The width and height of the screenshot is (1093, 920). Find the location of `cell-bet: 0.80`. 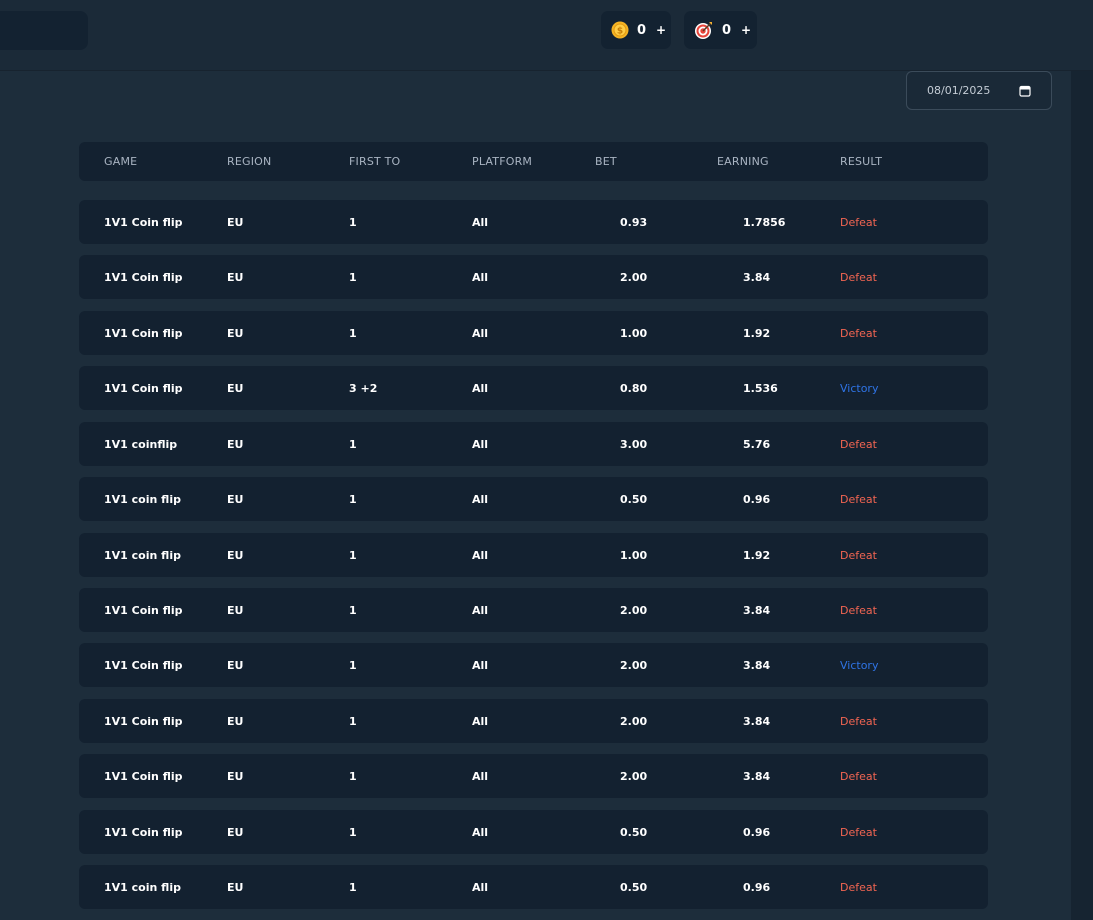

cell-bet: 0.80 is located at coordinates (634, 388).